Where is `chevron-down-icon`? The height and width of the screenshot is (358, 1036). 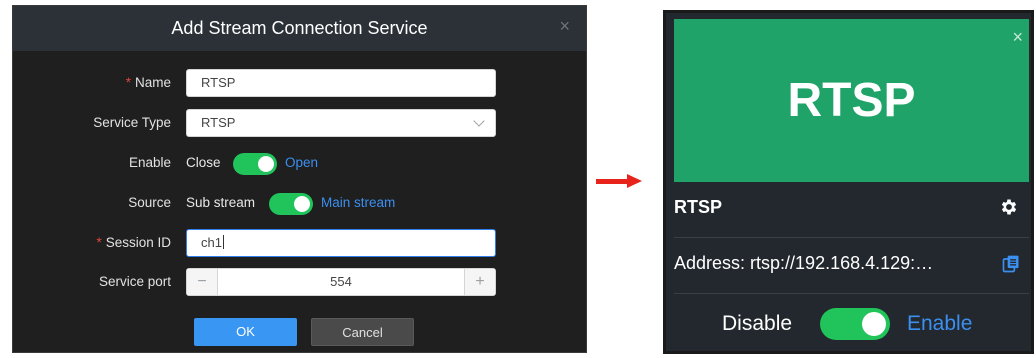
chevron-down-icon is located at coordinates (479, 121).